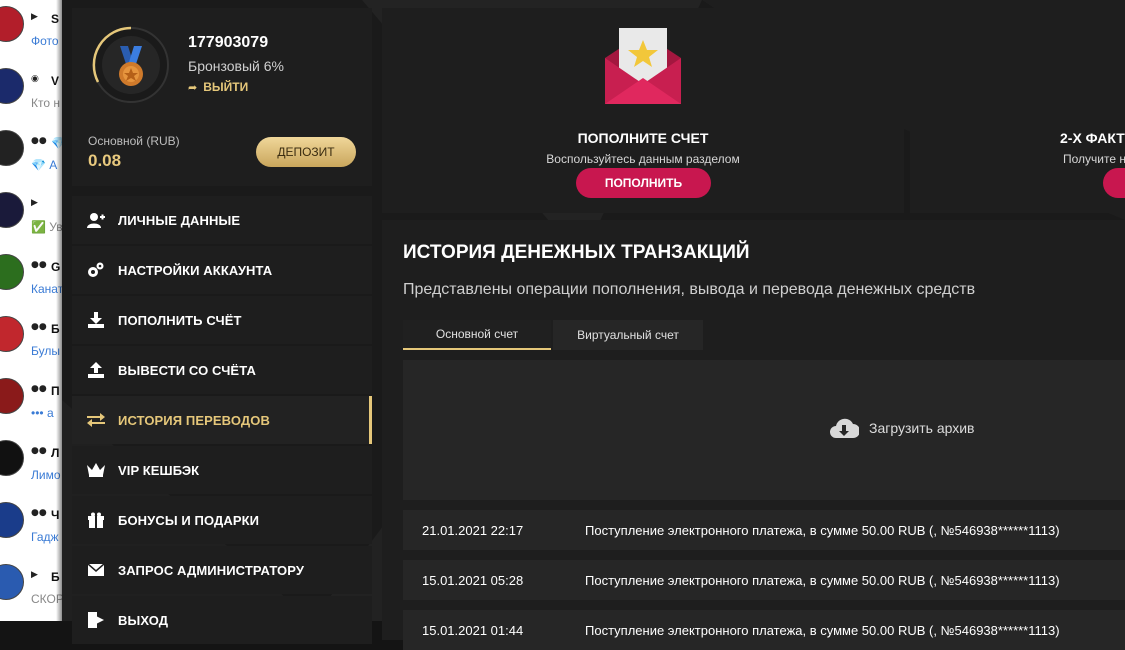 The height and width of the screenshot is (650, 1125). What do you see at coordinates (628, 335) in the screenshot?
I see `tab-virtual-account: Виртуальный счет` at bounding box center [628, 335].